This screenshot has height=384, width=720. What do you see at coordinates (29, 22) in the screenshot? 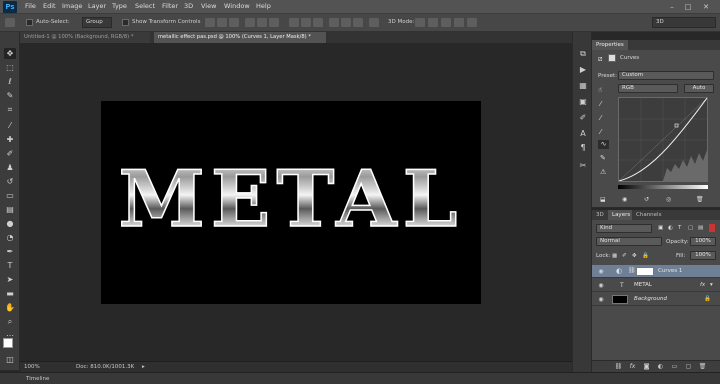
I see `auto-select-checkbox` at bounding box center [29, 22].